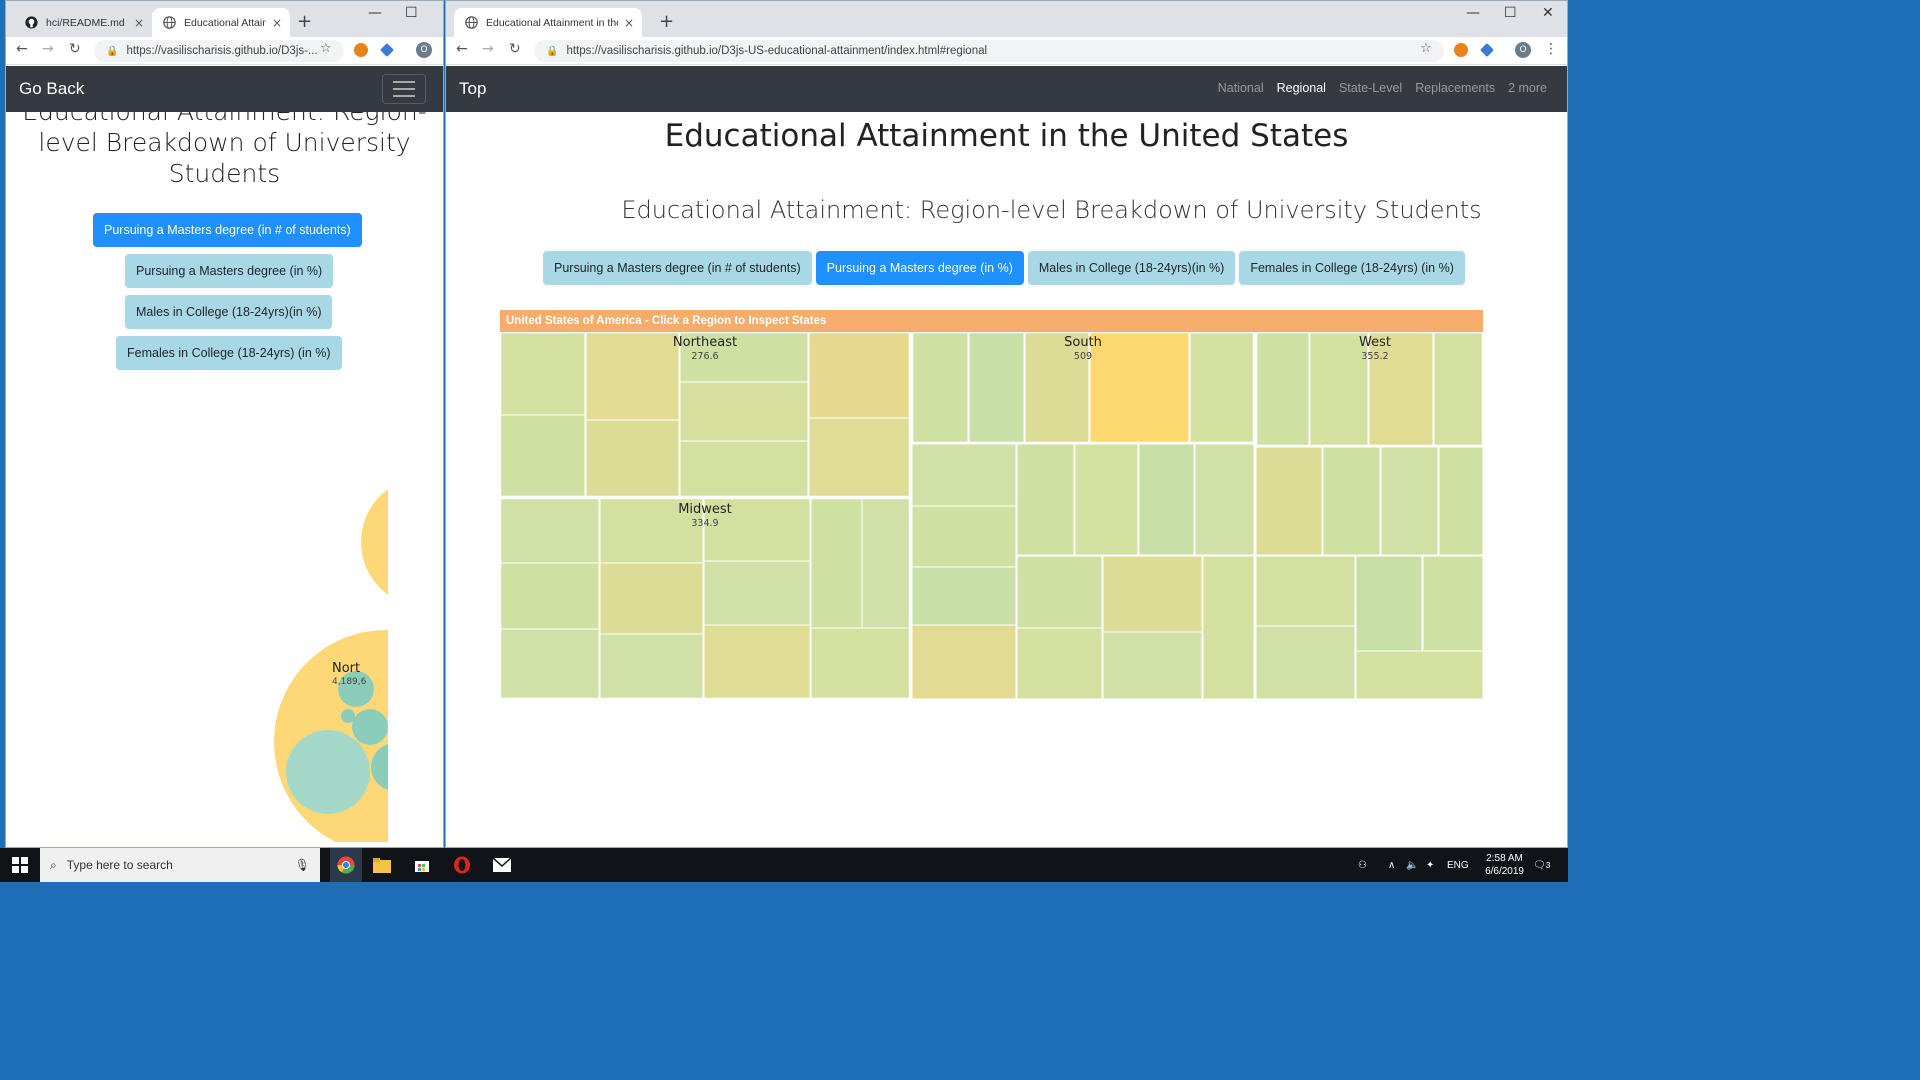  I want to click on males-college-button: Males in College (18-24yrs)(in %), so click(1131, 268).